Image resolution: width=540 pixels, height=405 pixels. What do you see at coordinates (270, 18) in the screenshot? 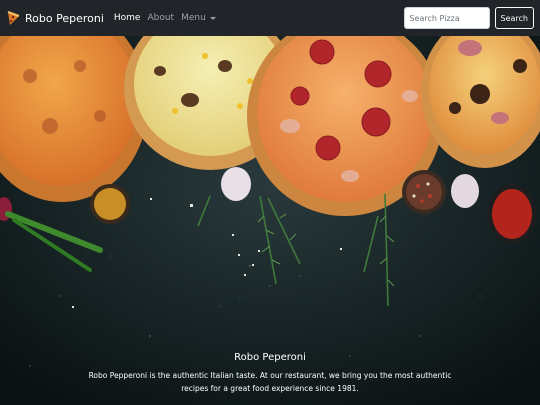
I see `navbar: Robo Peperoni Home About Menu Search` at bounding box center [270, 18].